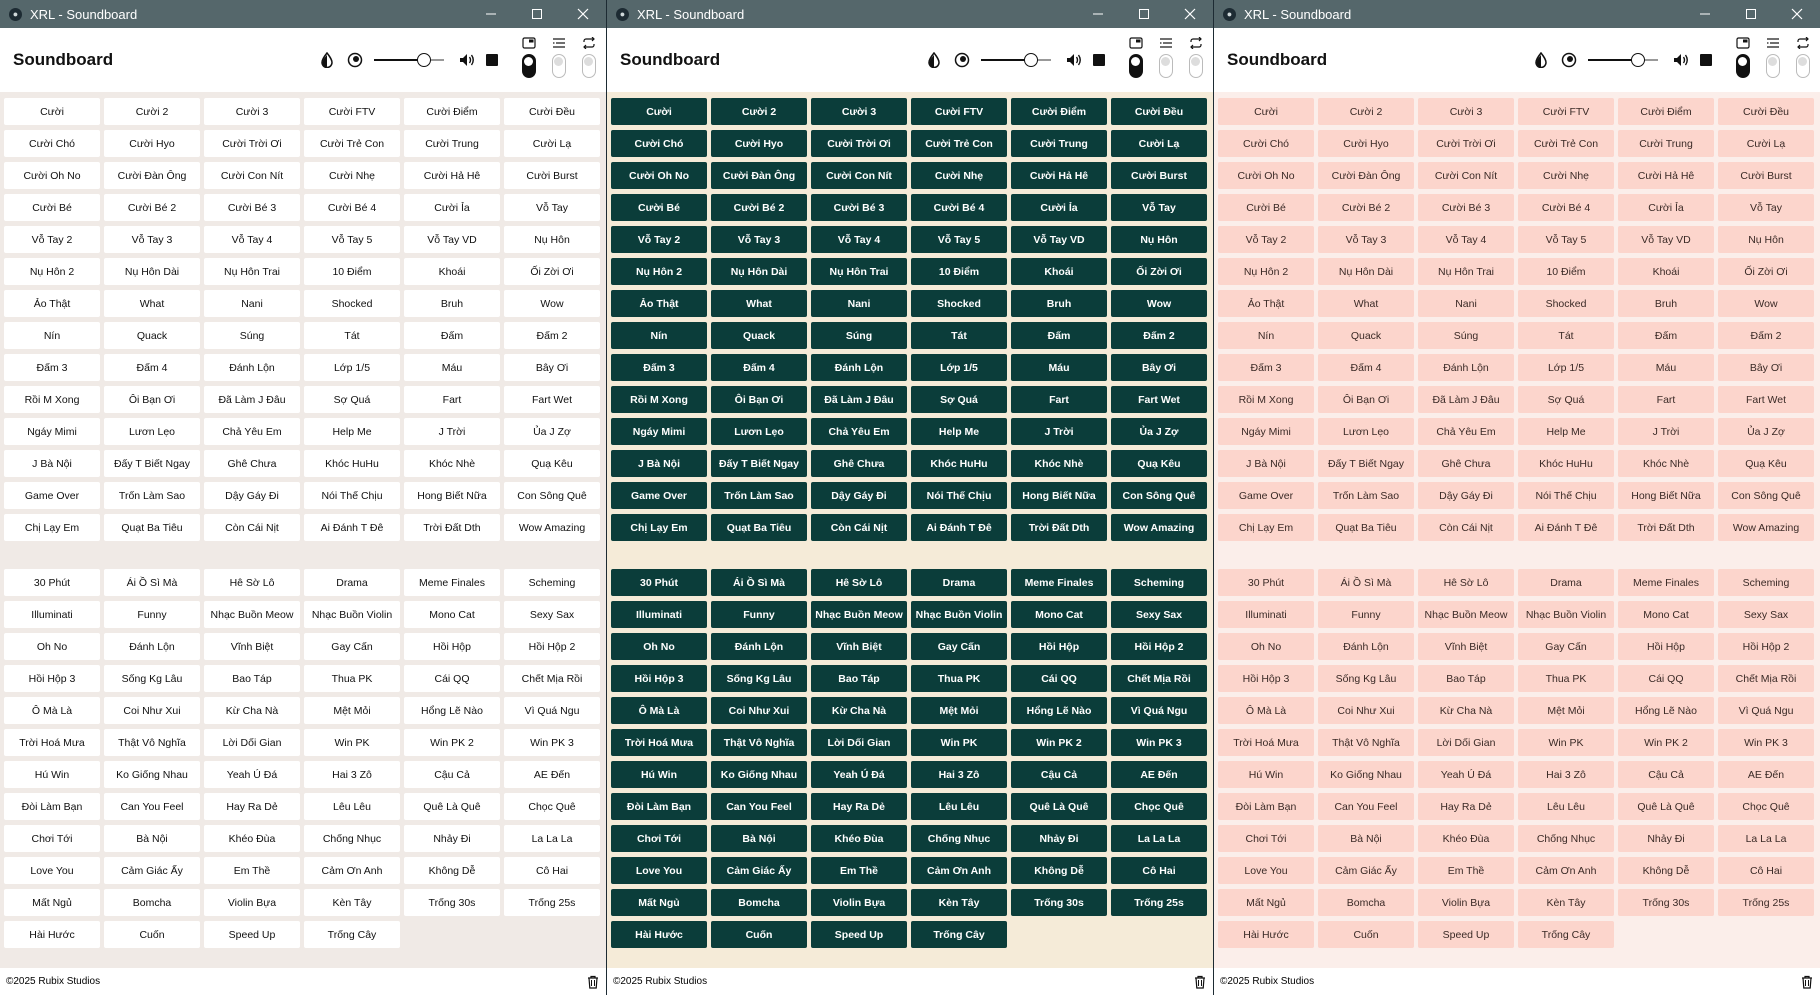  I want to click on sound-button: Cái QQ, so click(1666, 678).